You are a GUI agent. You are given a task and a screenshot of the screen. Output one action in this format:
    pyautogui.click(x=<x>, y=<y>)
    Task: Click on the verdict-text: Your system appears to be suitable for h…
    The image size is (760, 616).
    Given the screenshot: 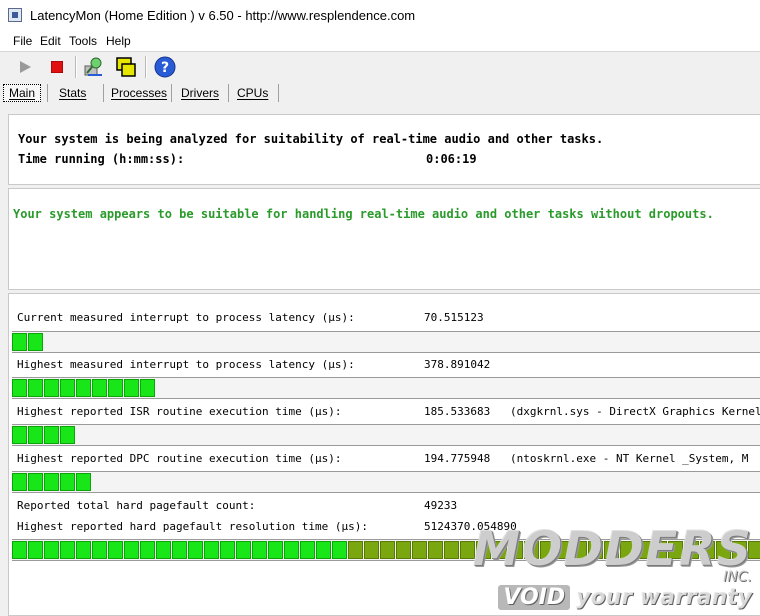 What is the action you would take?
    pyautogui.click(x=363, y=214)
    